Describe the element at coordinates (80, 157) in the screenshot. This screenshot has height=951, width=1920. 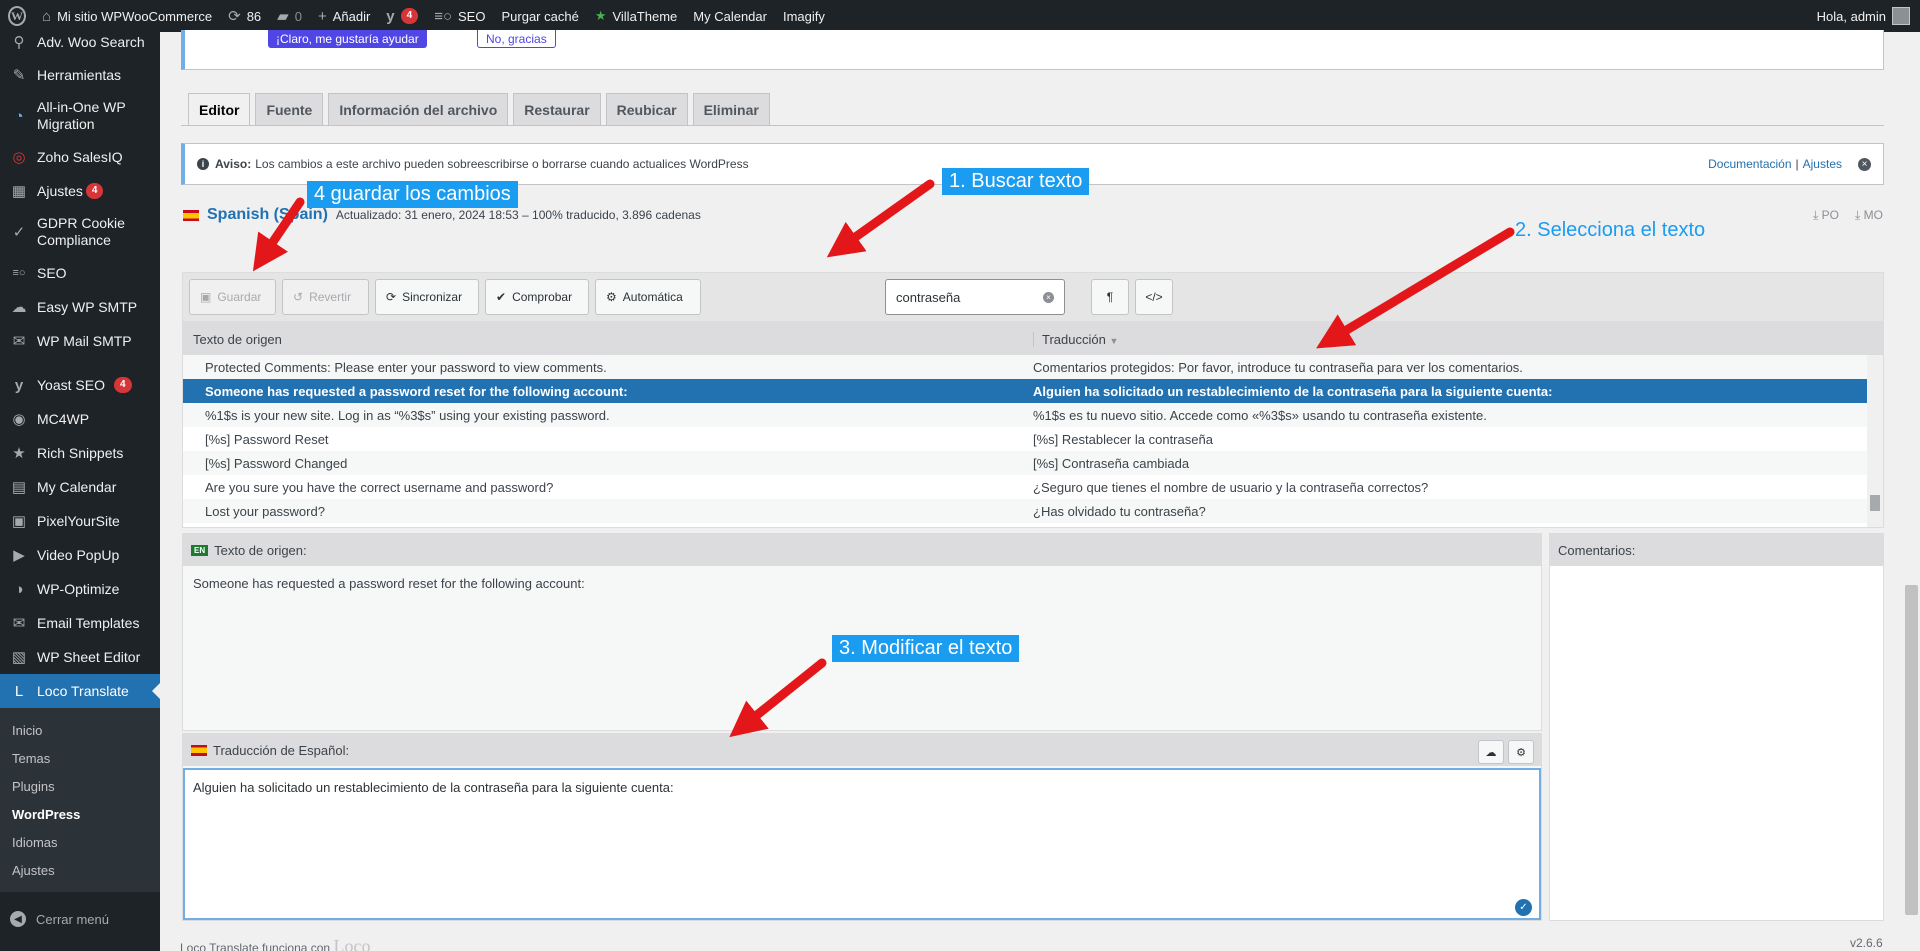
I see `sidebar-item-zoho-salesiq: ◎ Zoho SalesIQ` at that location.